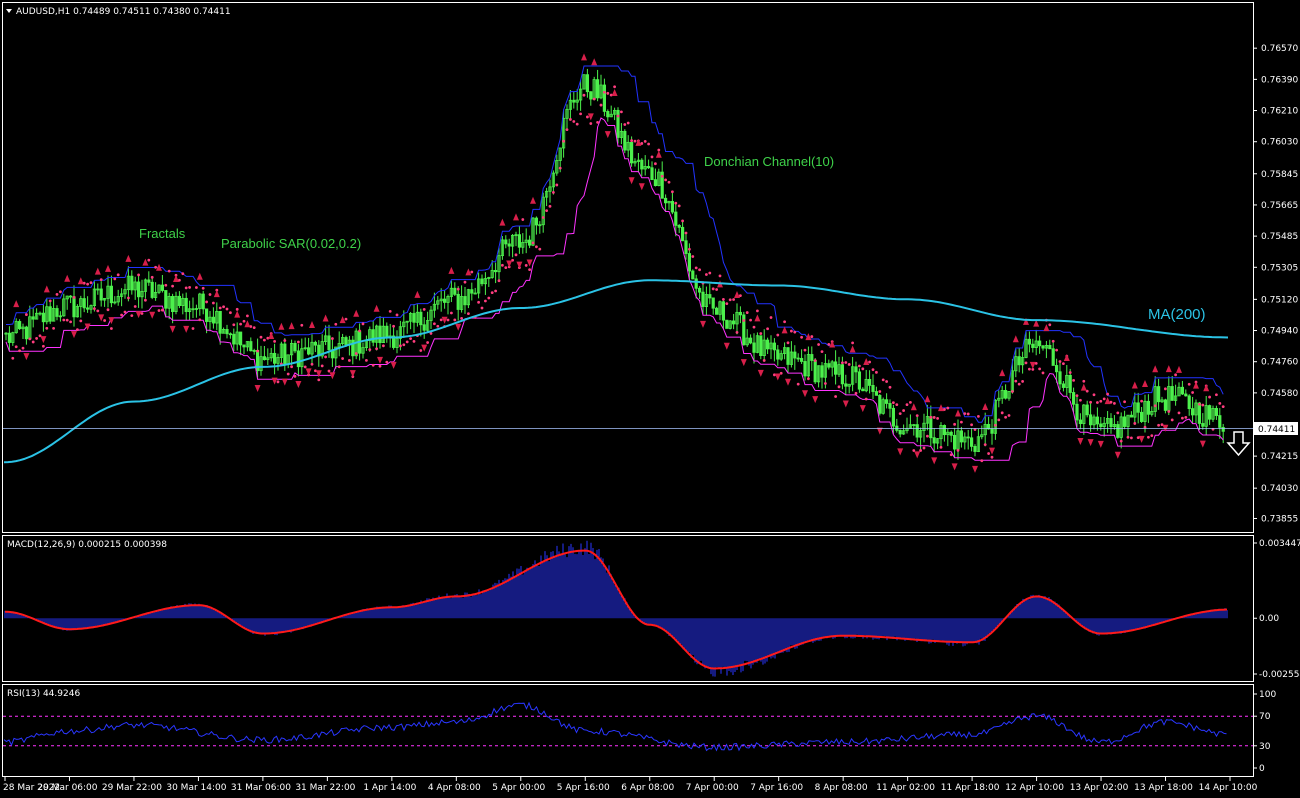  What do you see at coordinates (712, 788) in the screenshot?
I see `time-tick-label: 7 Apr 00:00` at bounding box center [712, 788].